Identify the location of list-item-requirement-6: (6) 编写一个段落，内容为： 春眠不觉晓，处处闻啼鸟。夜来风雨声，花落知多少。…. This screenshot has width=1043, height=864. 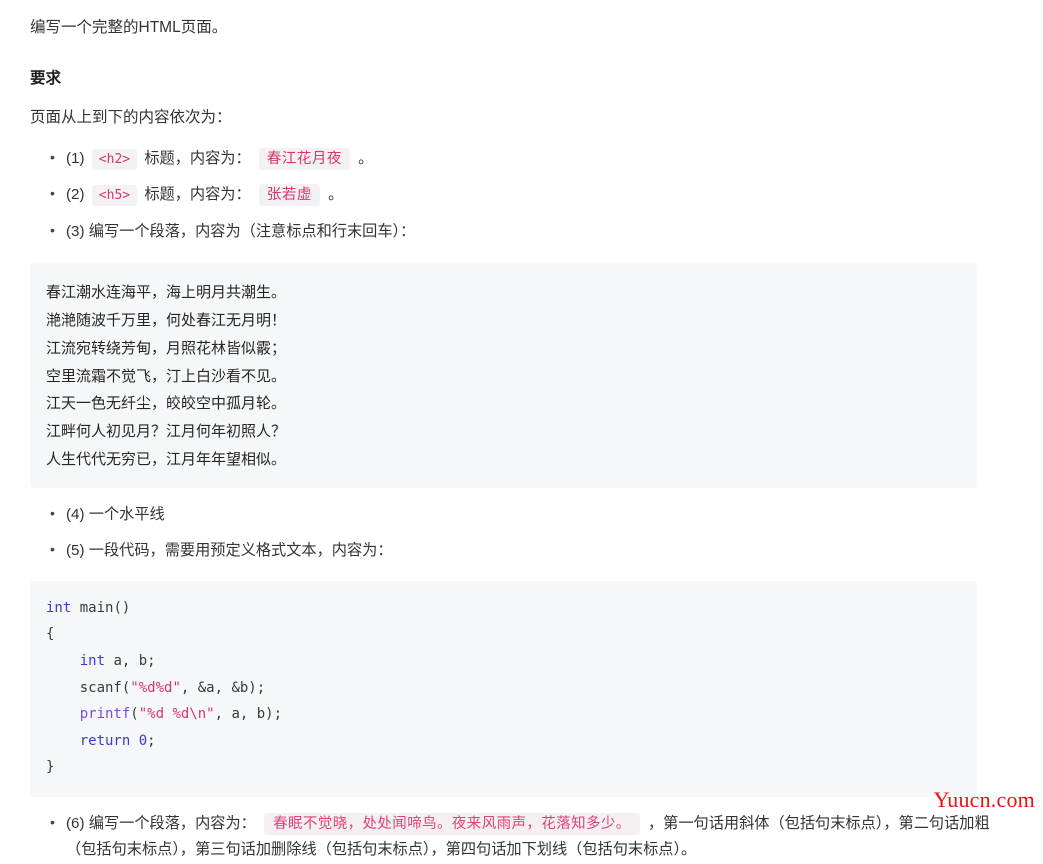
(531, 837).